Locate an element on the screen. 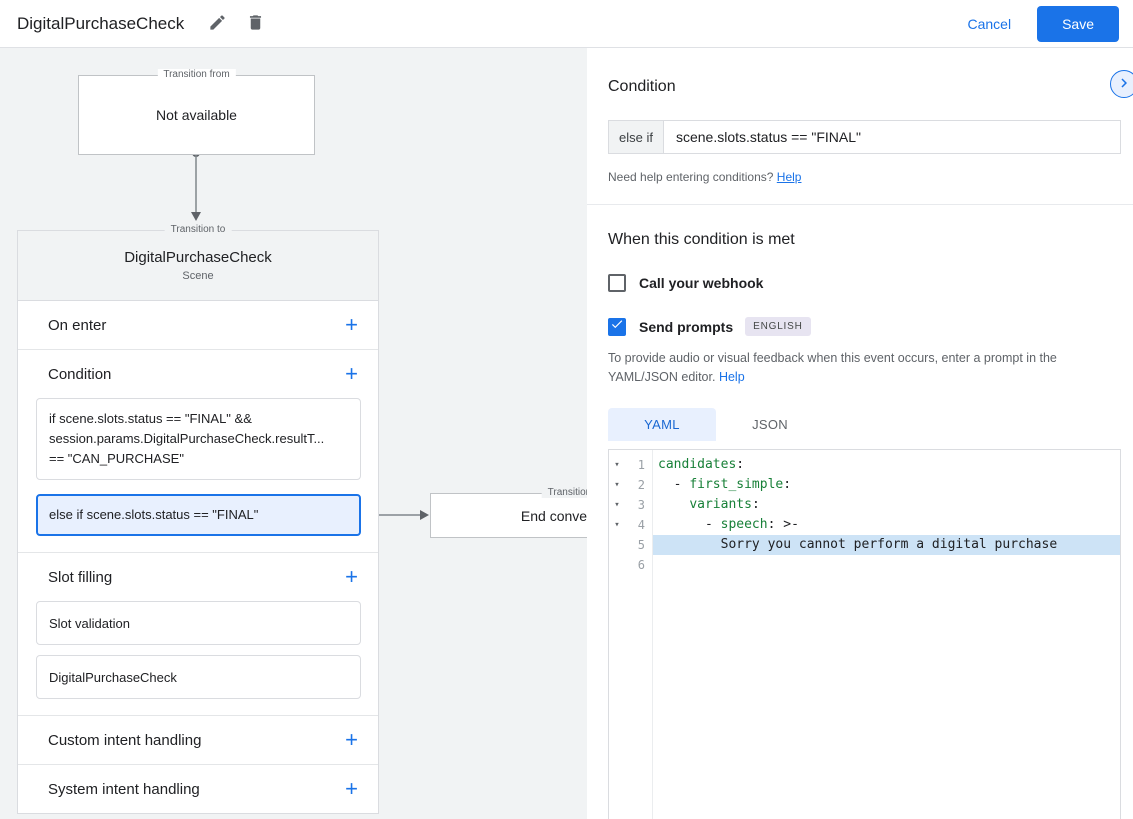  scene-name: DigitalPurchaseCheck is located at coordinates (198, 257).